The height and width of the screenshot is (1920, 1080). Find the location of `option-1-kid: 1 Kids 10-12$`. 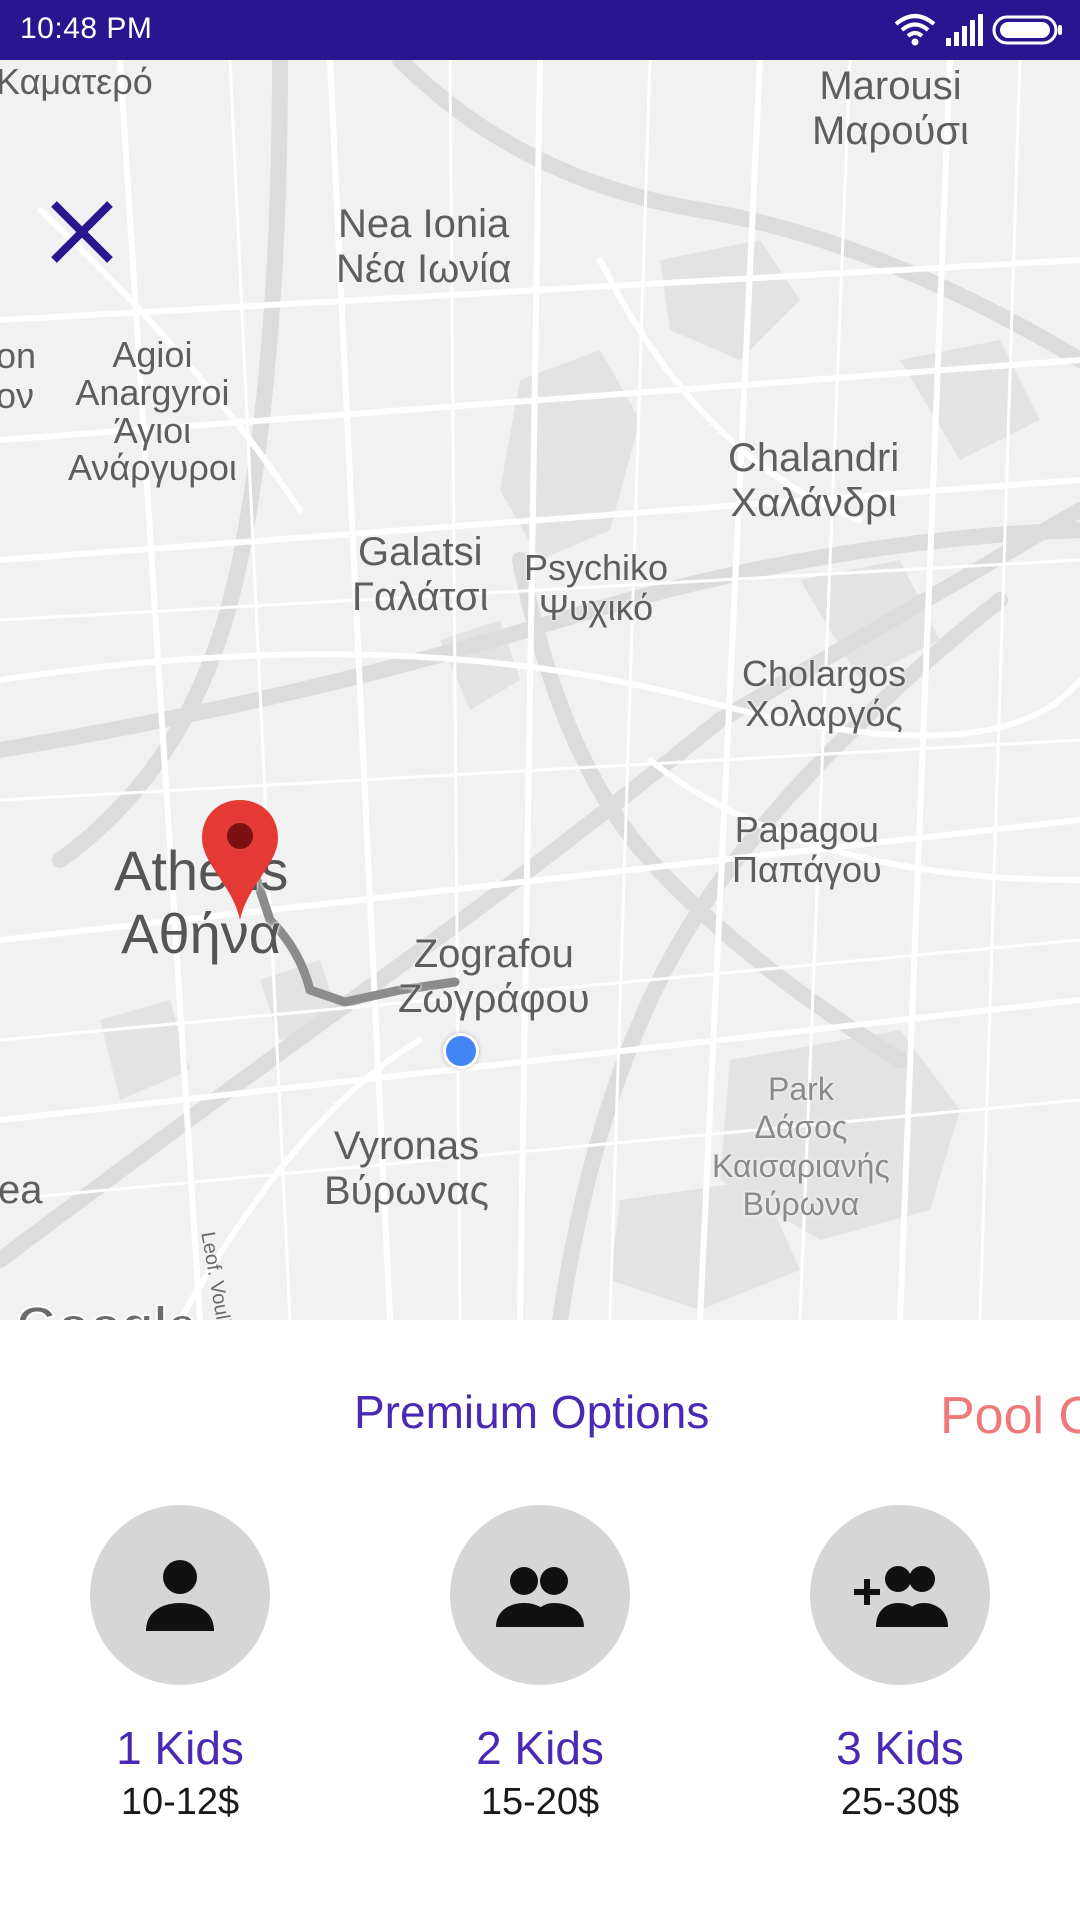

option-1-kid: 1 Kids 10-12$ is located at coordinates (180, 1664).